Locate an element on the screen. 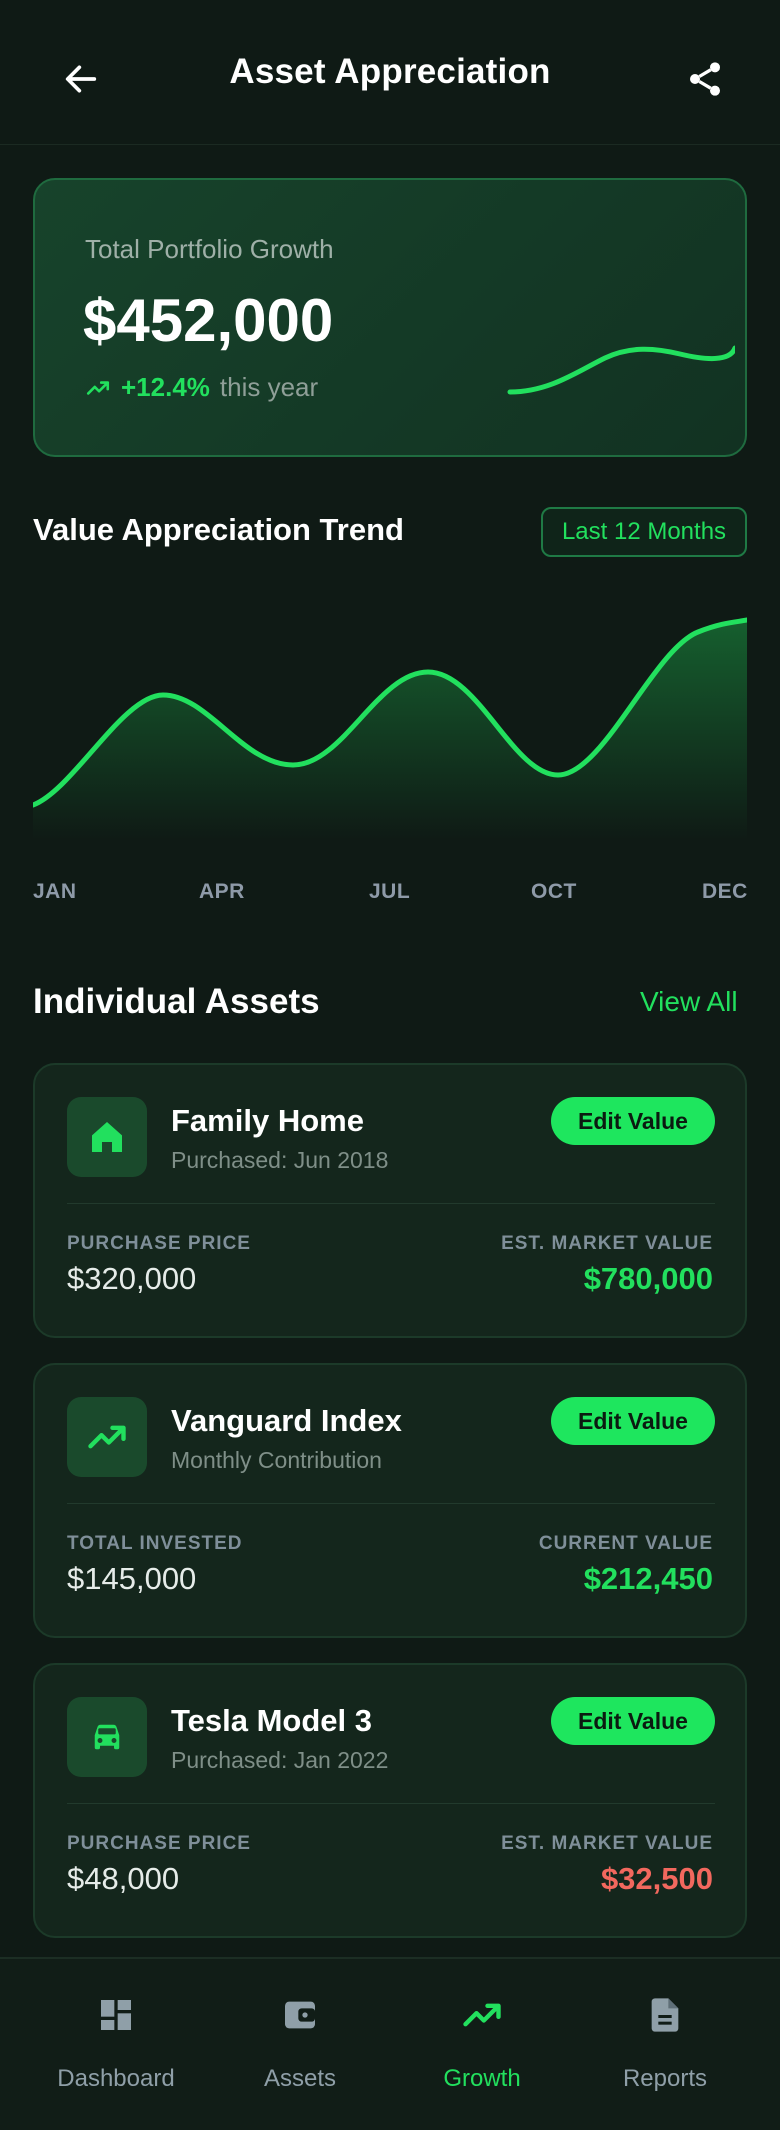  nav-item-growth: Growth is located at coordinates (482, 2041).